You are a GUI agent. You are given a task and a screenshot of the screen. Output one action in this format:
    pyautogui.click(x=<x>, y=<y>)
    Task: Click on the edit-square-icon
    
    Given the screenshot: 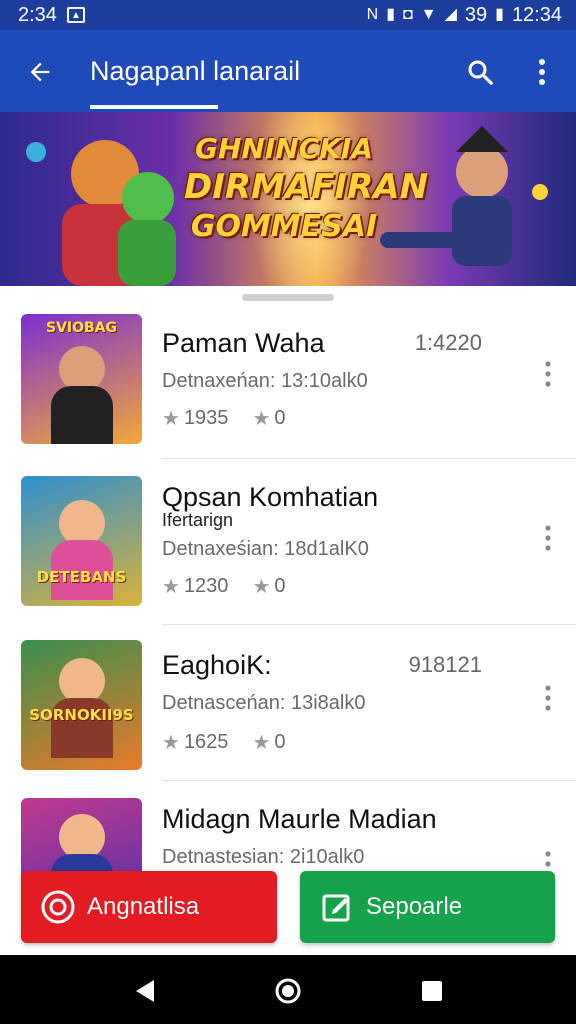 What is the action you would take?
    pyautogui.click(x=337, y=907)
    